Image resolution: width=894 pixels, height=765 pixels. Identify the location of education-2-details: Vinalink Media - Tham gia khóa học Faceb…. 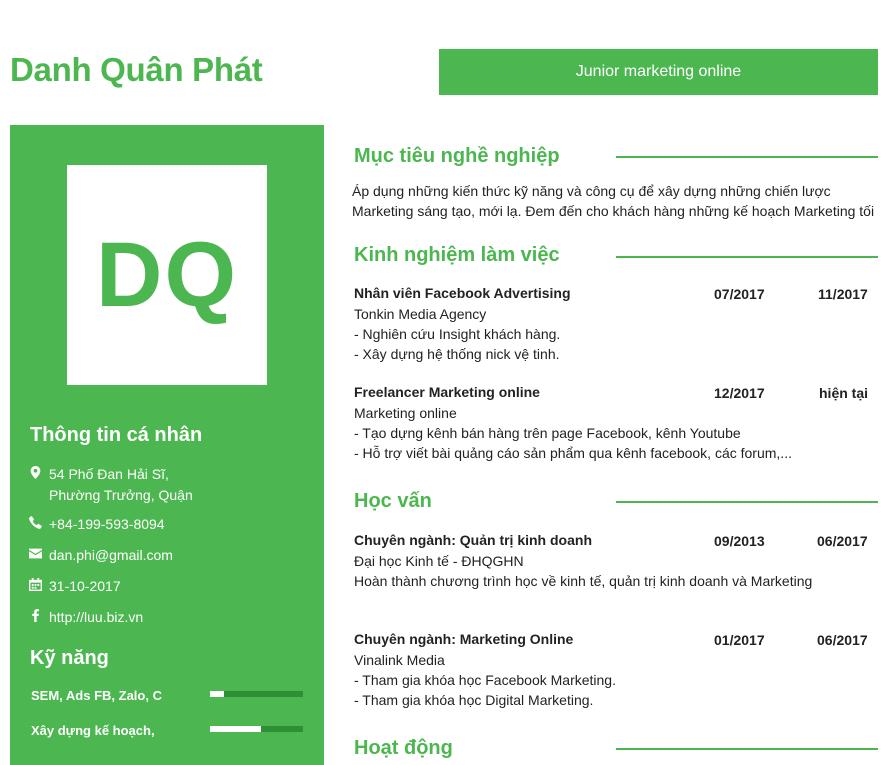
(485, 680).